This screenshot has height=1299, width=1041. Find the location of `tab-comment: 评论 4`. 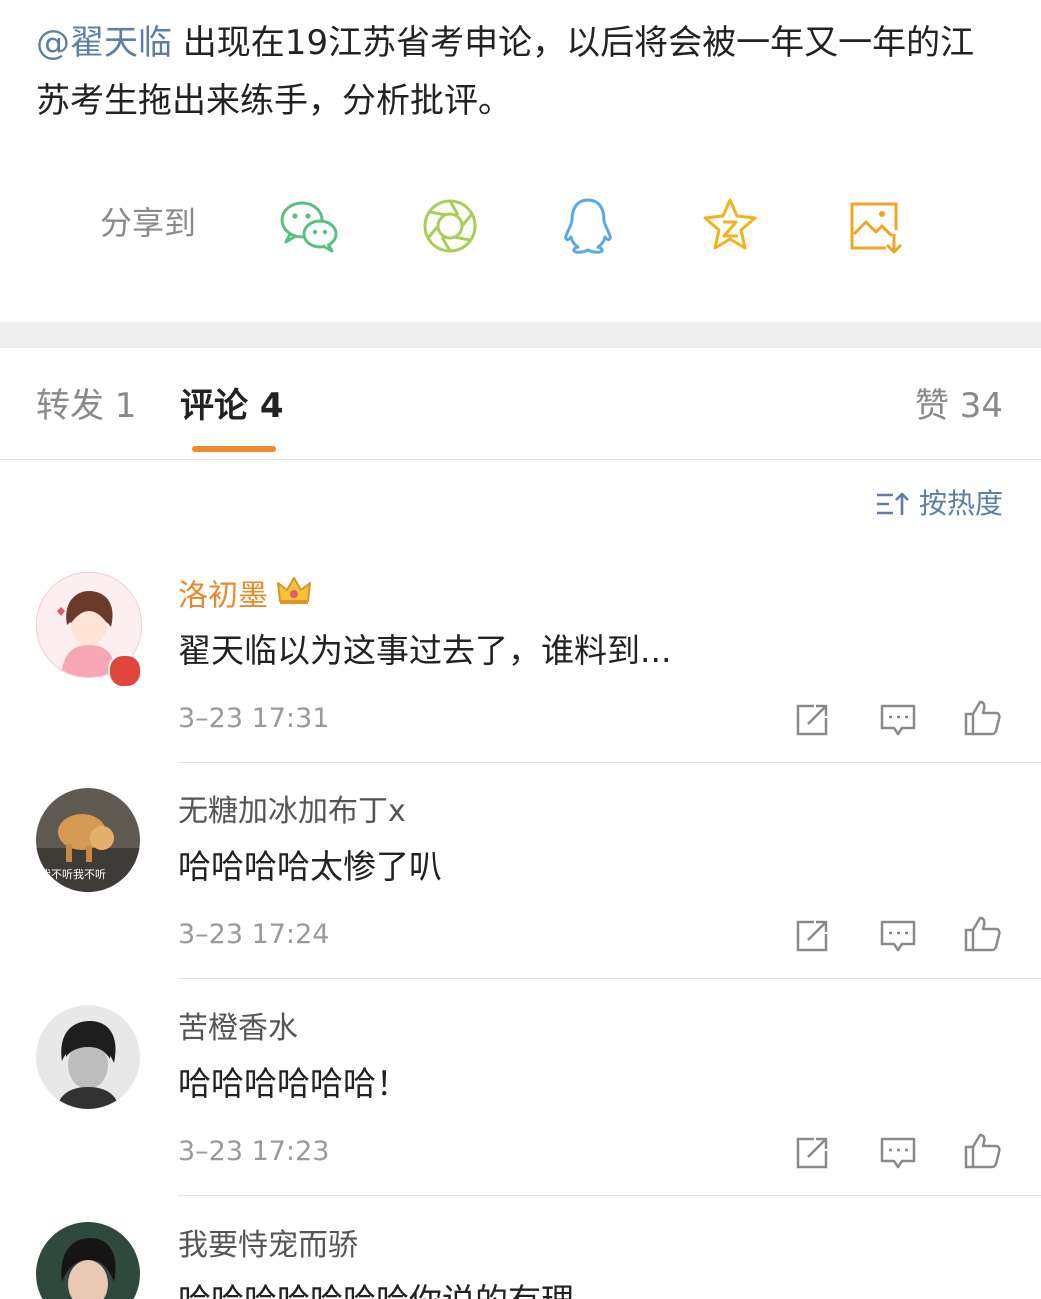

tab-comment: 评论 4 is located at coordinates (232, 406).